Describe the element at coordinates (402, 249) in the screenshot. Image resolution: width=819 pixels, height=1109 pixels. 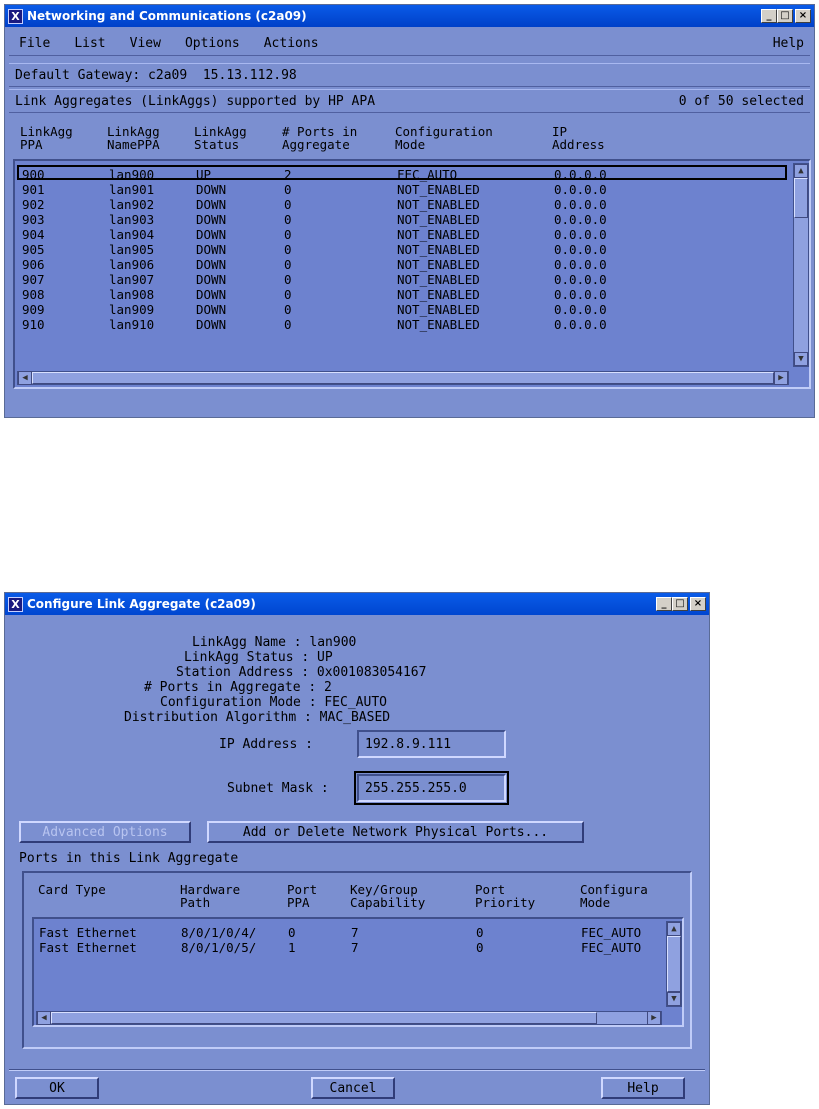
I see `table-row: 905 lan905 DOWN 0 NOT_ENABLED 0.0.0.0` at that location.